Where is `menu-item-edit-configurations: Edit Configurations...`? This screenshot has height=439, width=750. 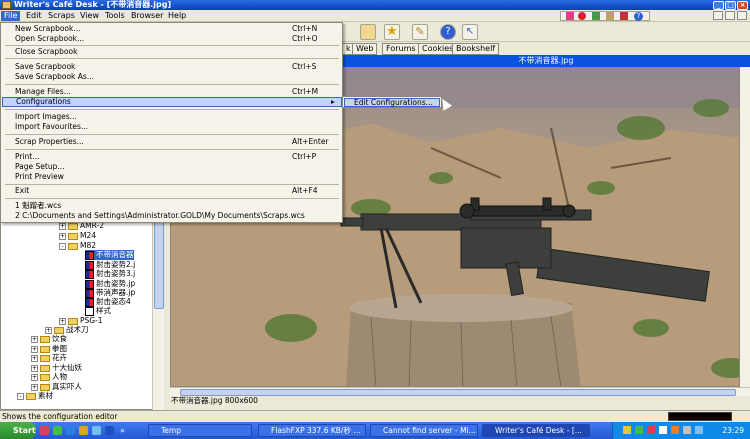
menu-item-edit-configurations: Edit Configurations... is located at coordinates (392, 102).